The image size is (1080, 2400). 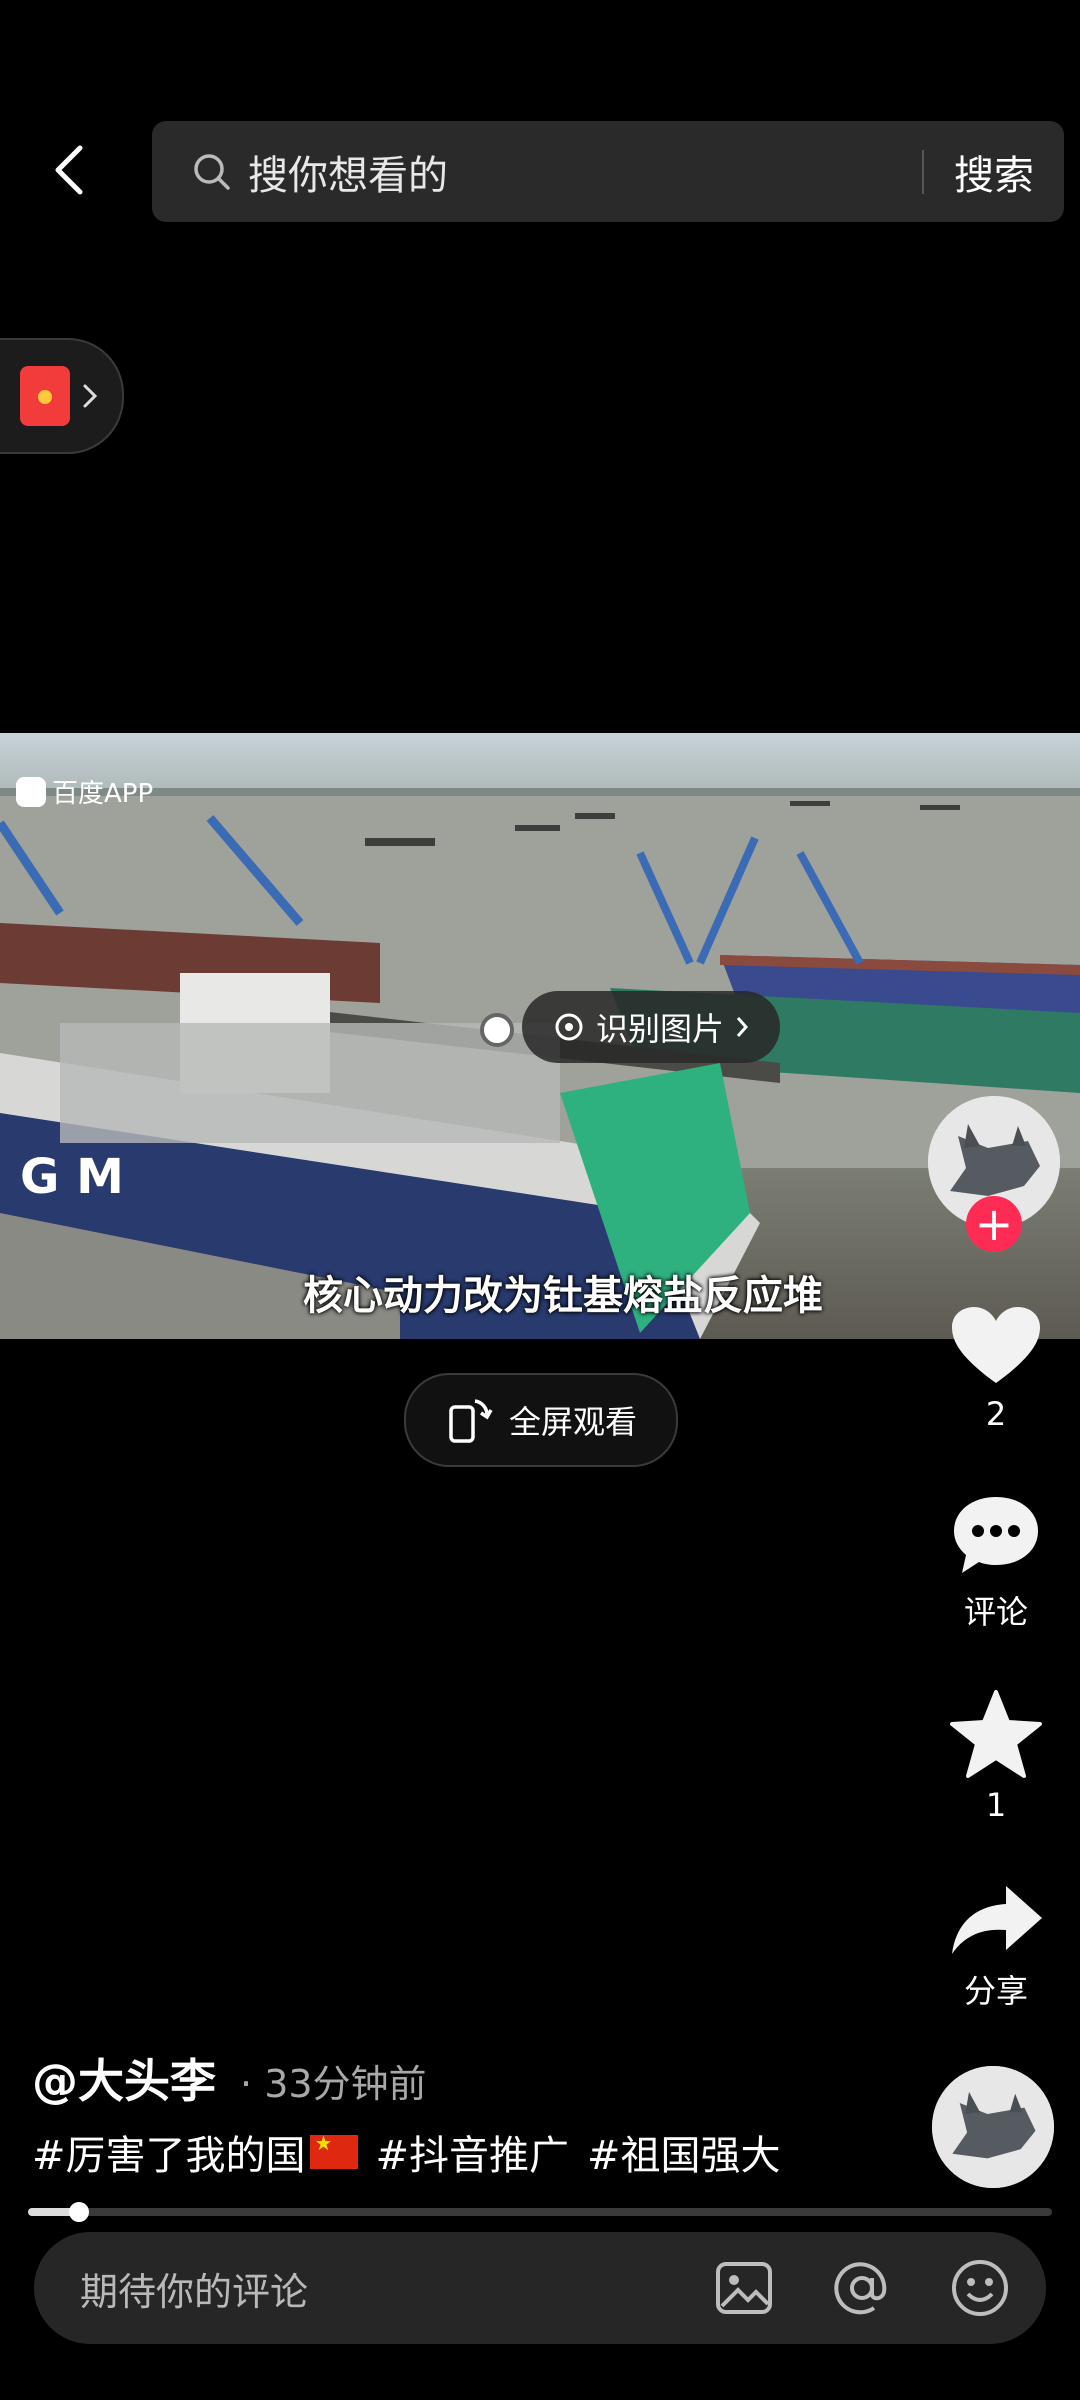 I want to click on recognize-image-button: 识别图片, so click(x=651, y=1027).